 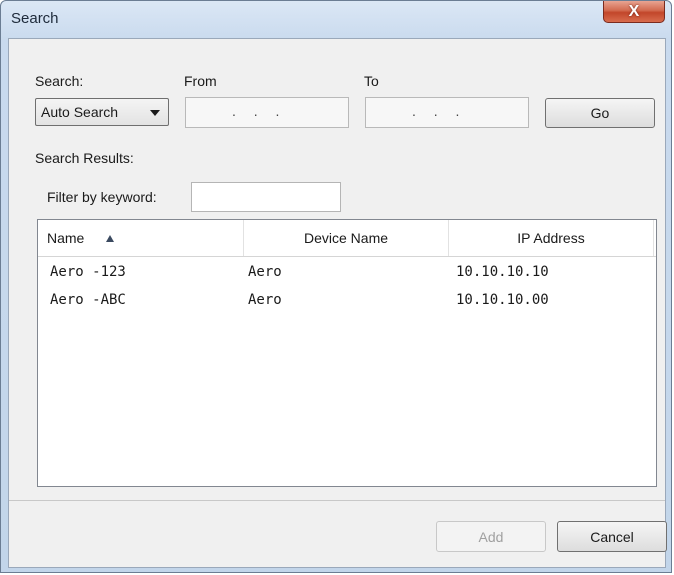 I want to click on close-button: X, so click(x=634, y=12).